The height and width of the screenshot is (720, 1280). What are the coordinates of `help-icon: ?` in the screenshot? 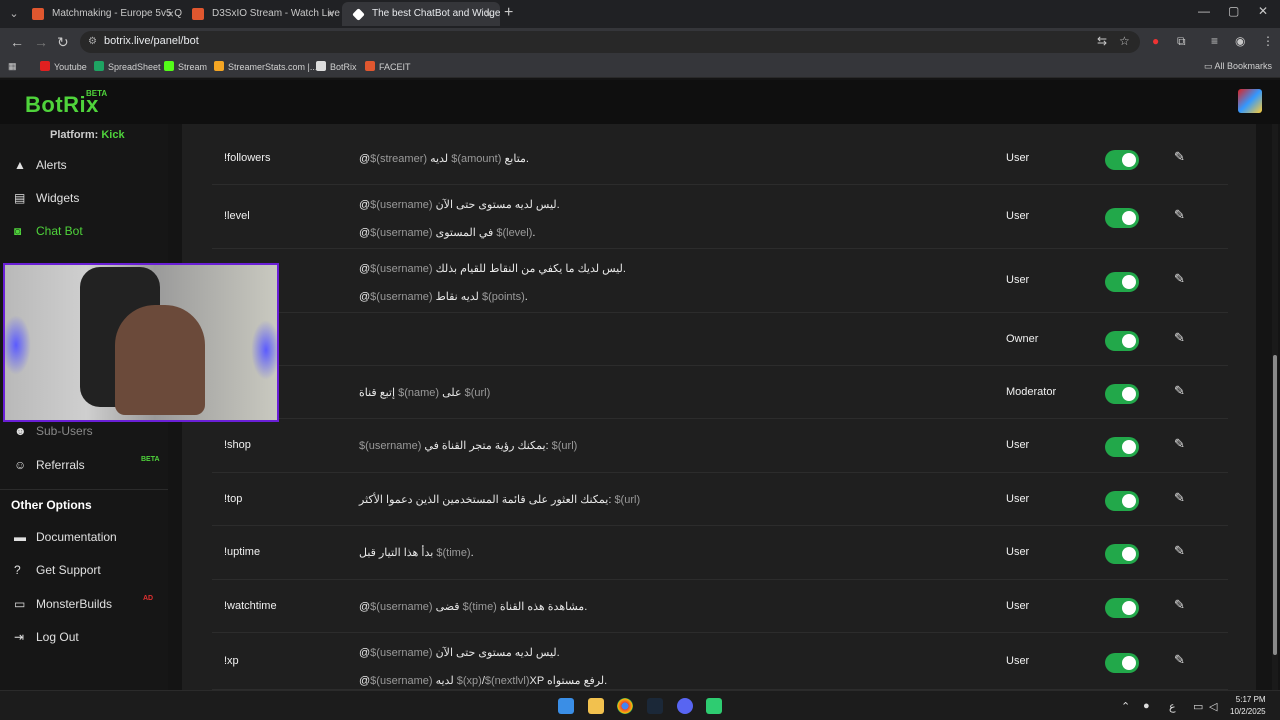 It's located at (17, 570).